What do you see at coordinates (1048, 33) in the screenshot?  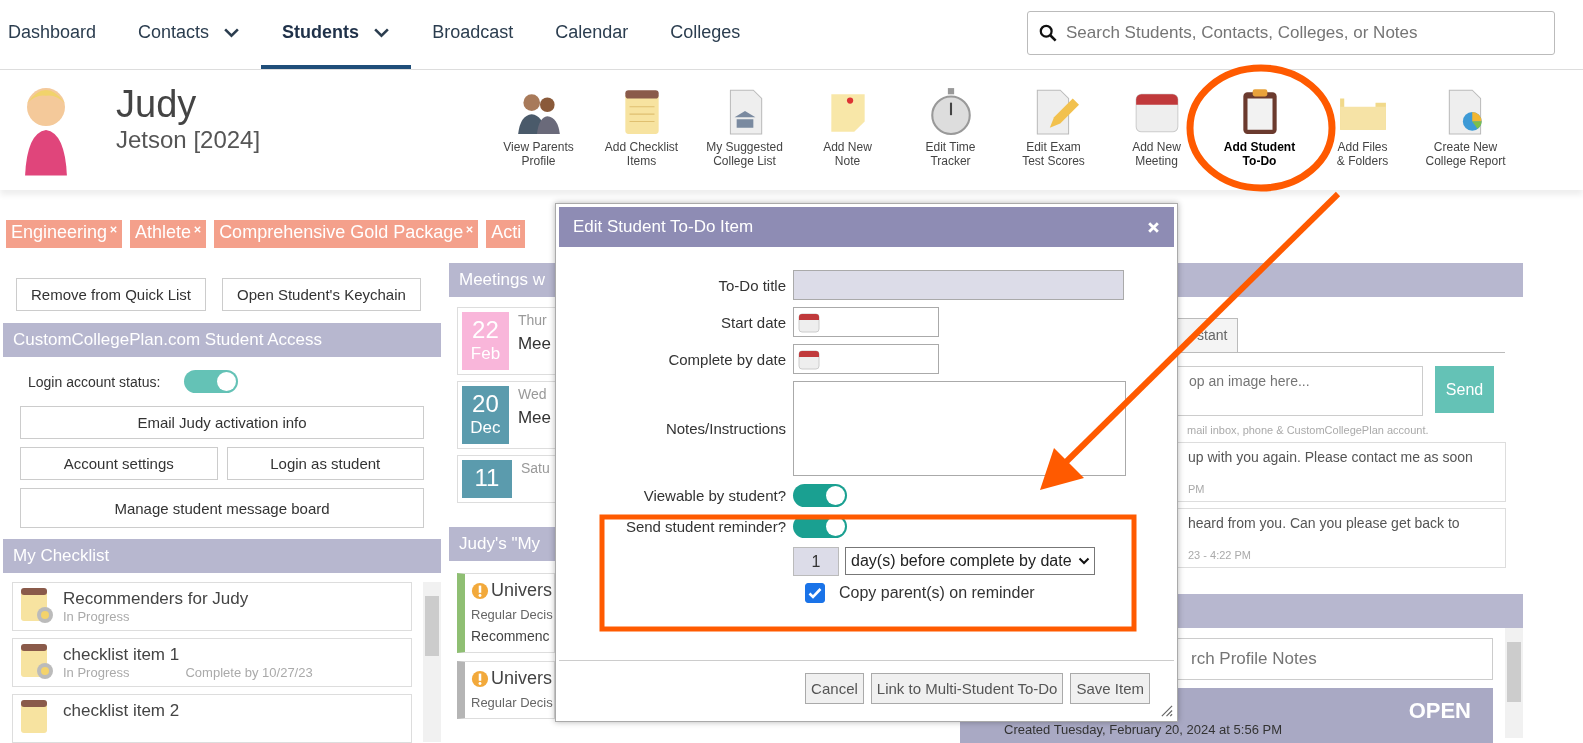 I see `search-icon` at bounding box center [1048, 33].